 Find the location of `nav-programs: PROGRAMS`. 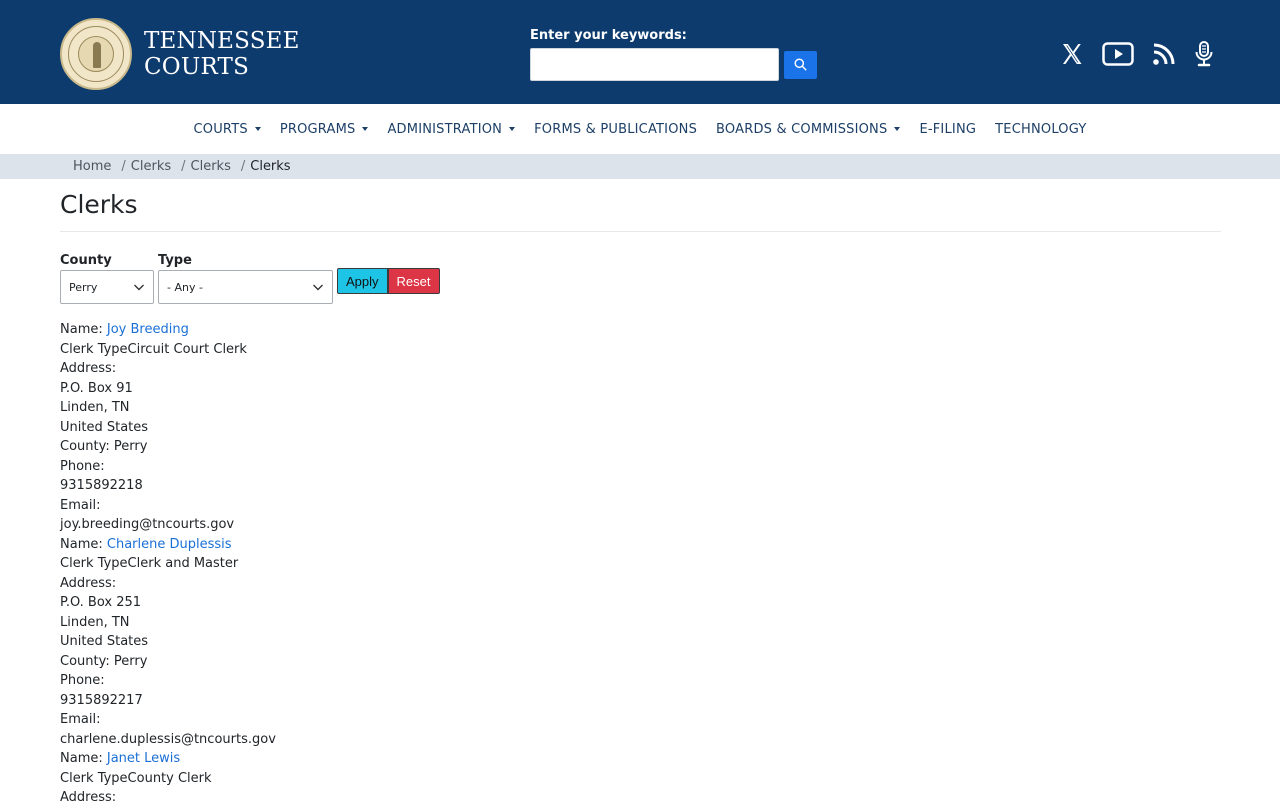

nav-programs: PROGRAMS is located at coordinates (324, 129).